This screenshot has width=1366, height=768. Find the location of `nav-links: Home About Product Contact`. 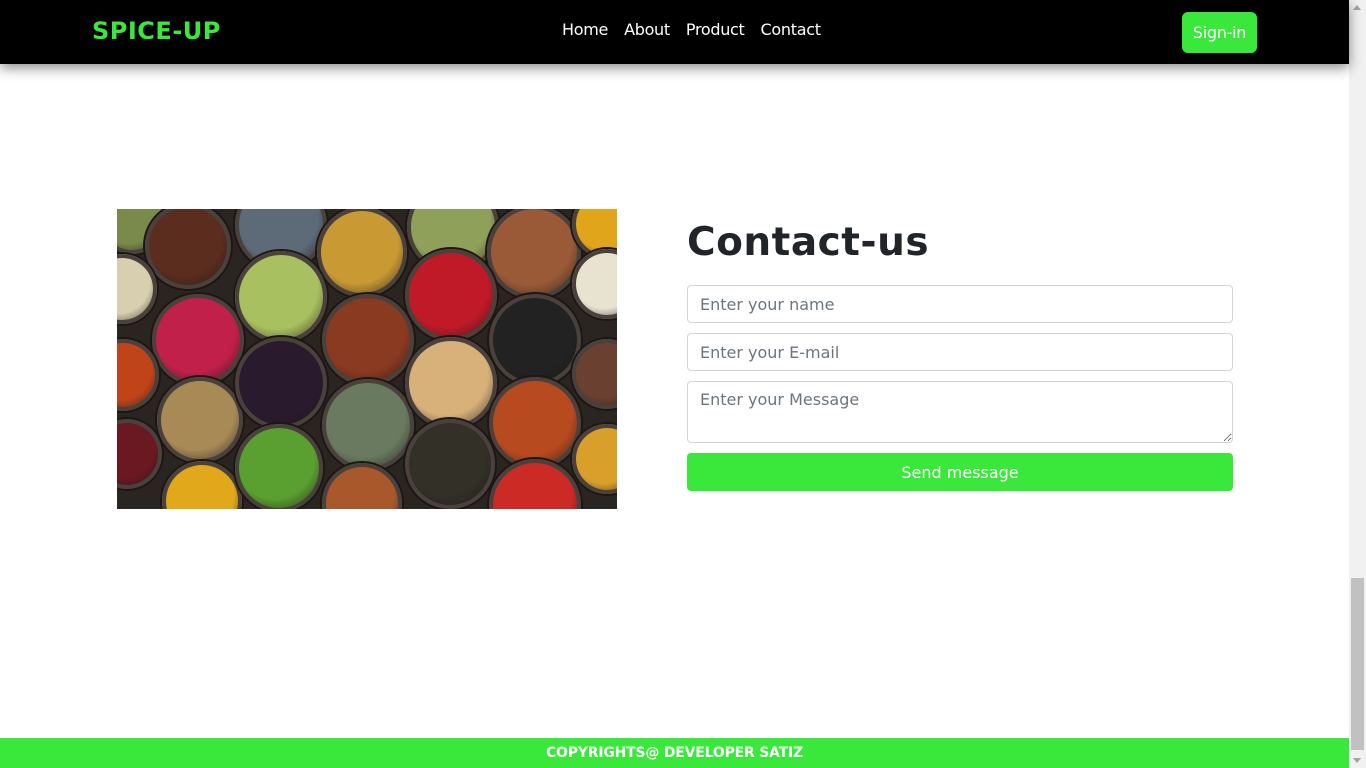

nav-links: Home About Product Contact is located at coordinates (691, 30).